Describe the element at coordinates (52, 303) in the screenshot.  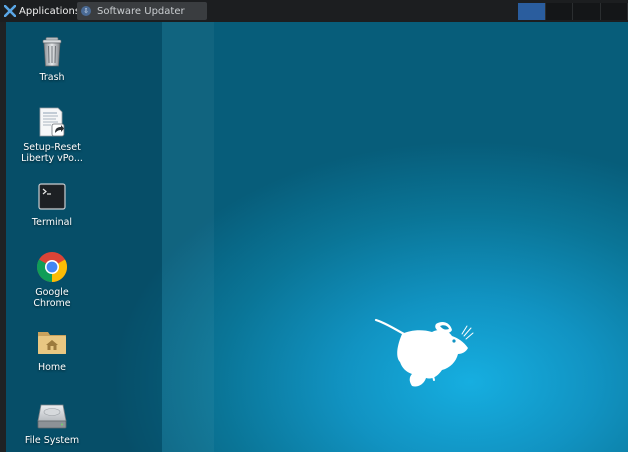
I see `desktop-icon-label-line2: Chrome` at that location.